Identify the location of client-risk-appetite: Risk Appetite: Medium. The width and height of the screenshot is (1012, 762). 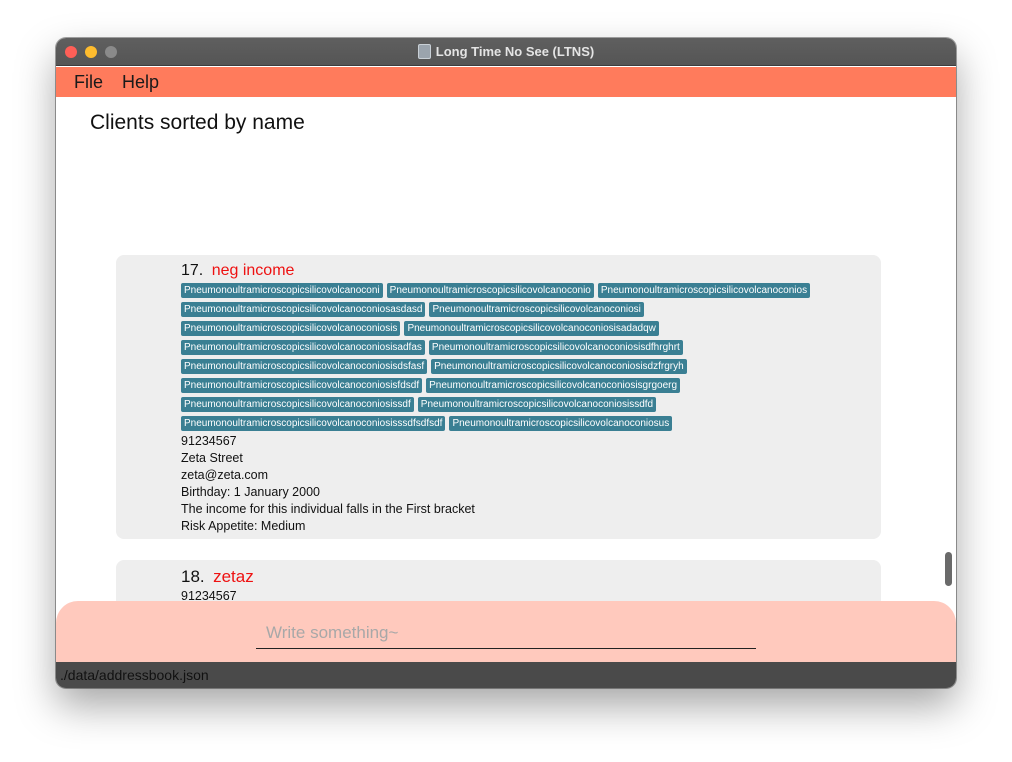
(243, 526).